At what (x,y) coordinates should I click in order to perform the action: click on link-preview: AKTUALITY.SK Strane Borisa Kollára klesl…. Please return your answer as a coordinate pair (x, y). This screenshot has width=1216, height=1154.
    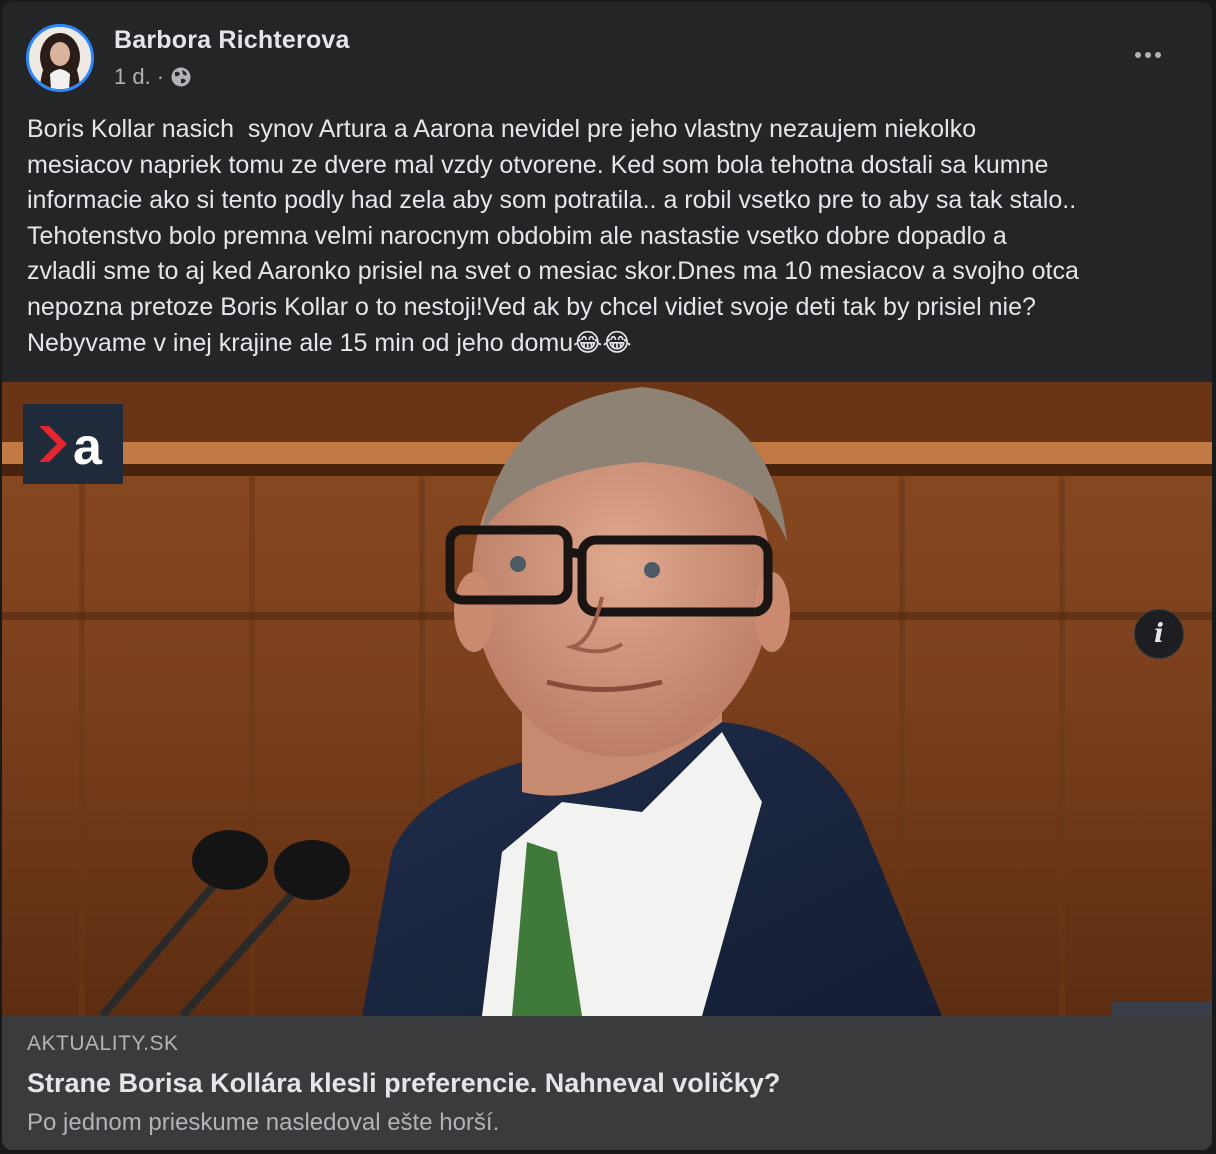
    Looking at the image, I should click on (607, 1083).